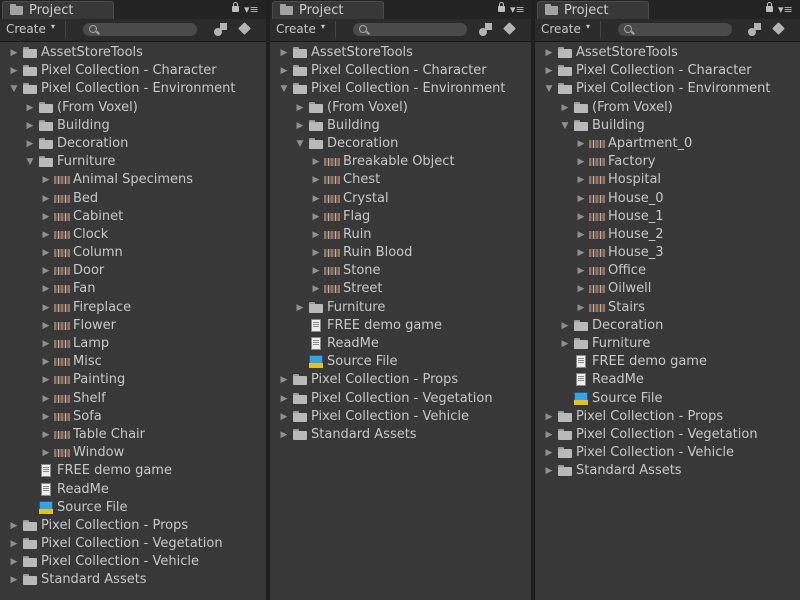 Image resolution: width=800 pixels, height=600 pixels. I want to click on asset-row: ▶ Street, so click(400, 289).